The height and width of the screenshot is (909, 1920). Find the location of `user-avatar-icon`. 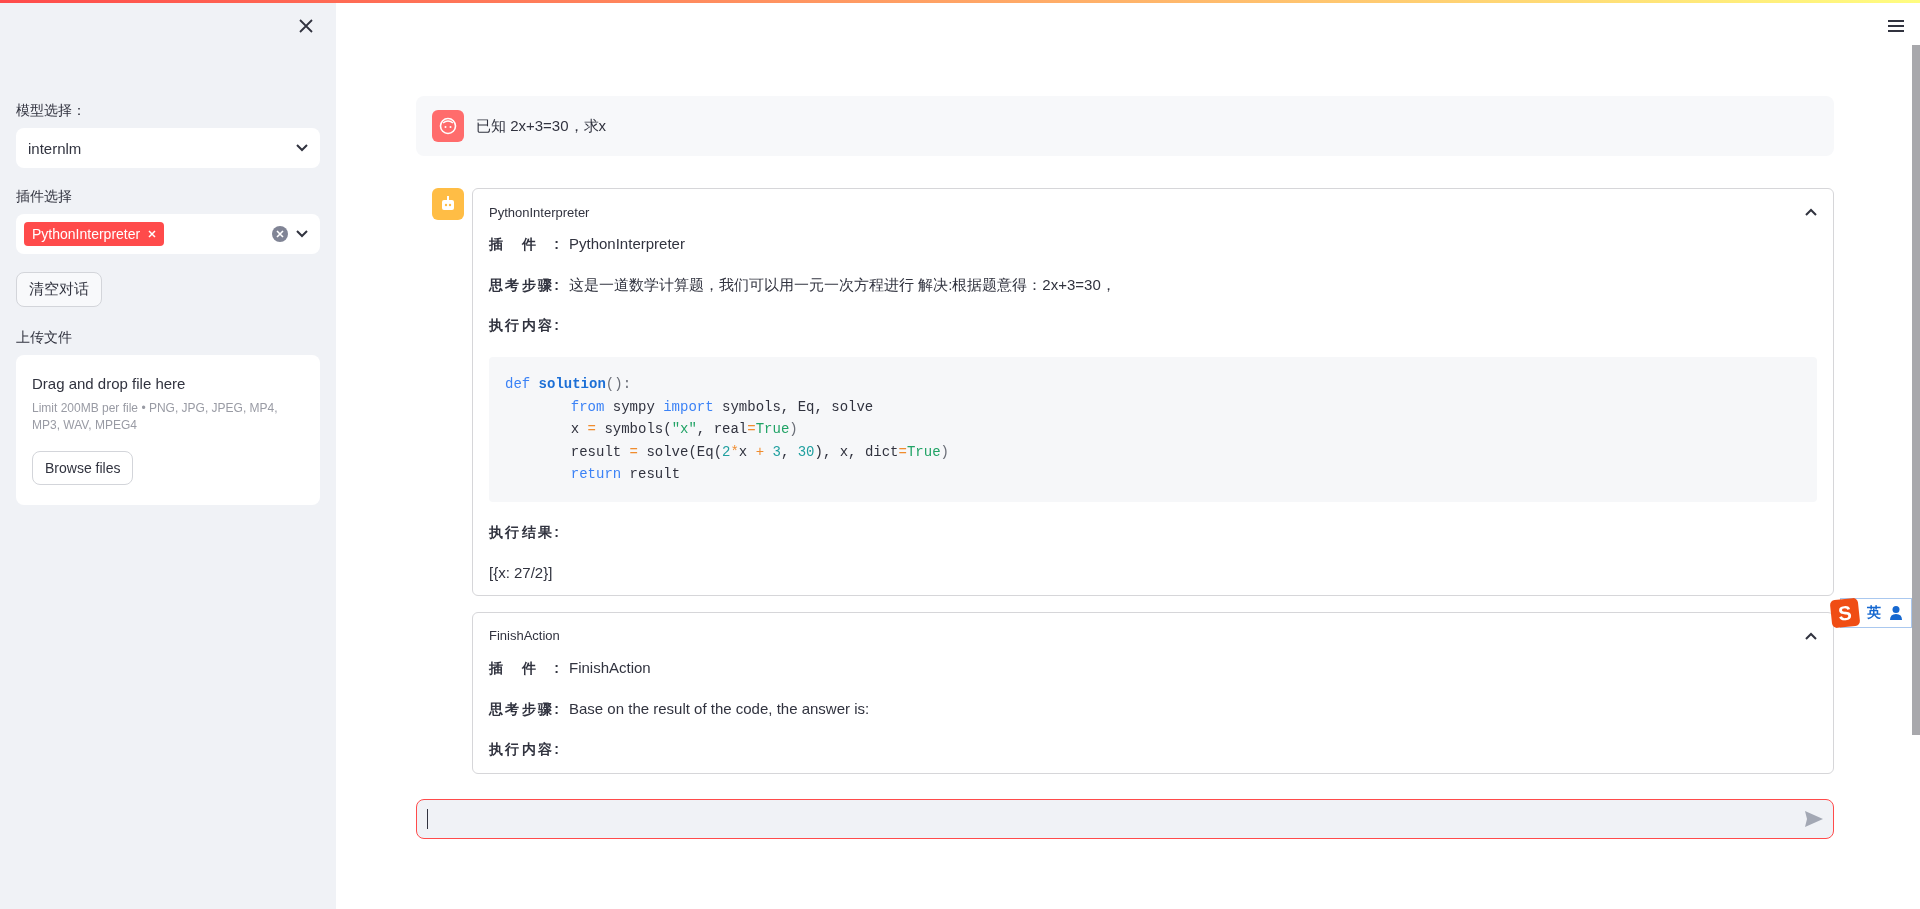

user-avatar-icon is located at coordinates (448, 126).